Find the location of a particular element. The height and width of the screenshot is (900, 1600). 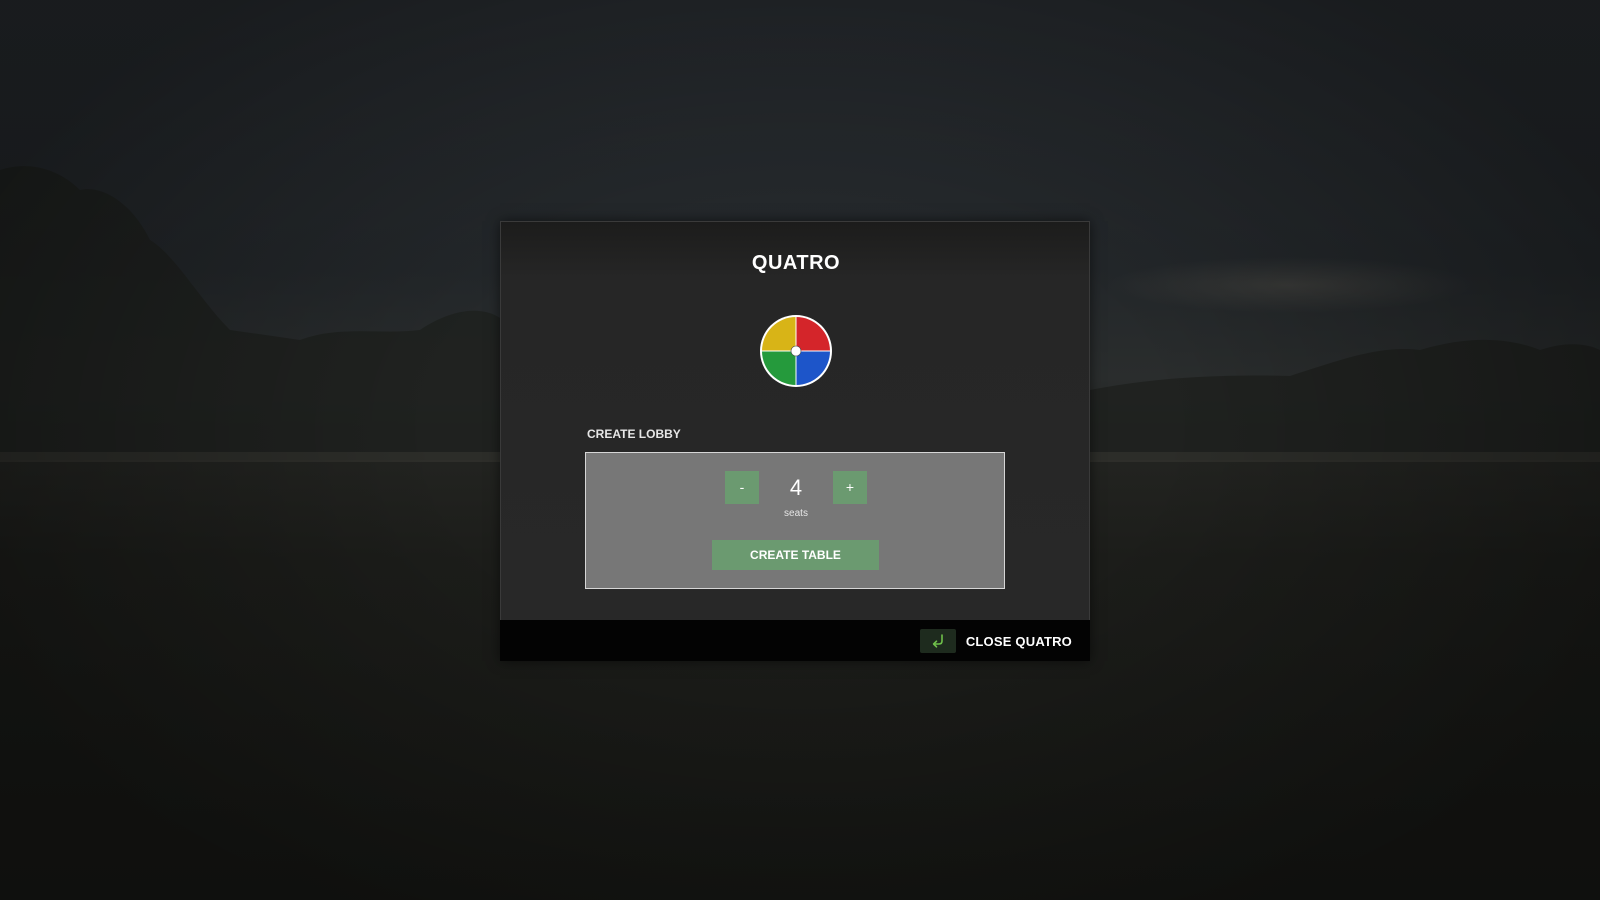

quatro-logo-icon is located at coordinates (796, 351).